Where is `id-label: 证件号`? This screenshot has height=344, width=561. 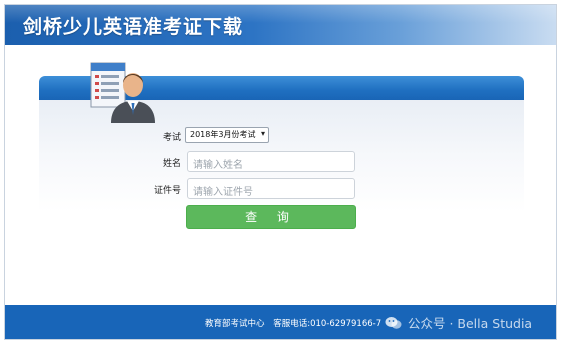 id-label: 证件号 is located at coordinates (167, 191).